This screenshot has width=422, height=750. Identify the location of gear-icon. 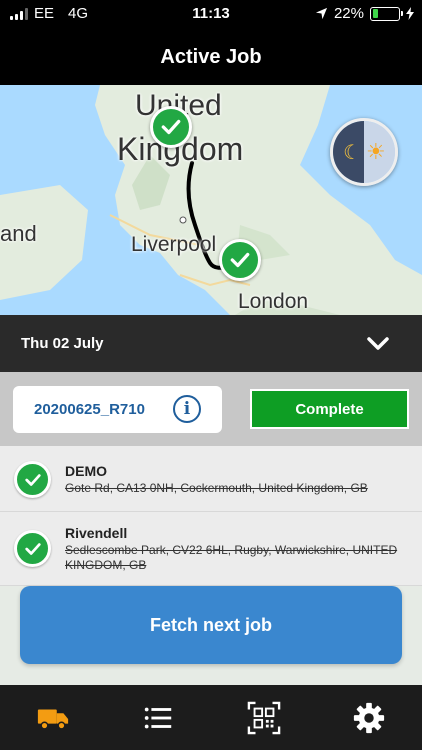
(369, 717).